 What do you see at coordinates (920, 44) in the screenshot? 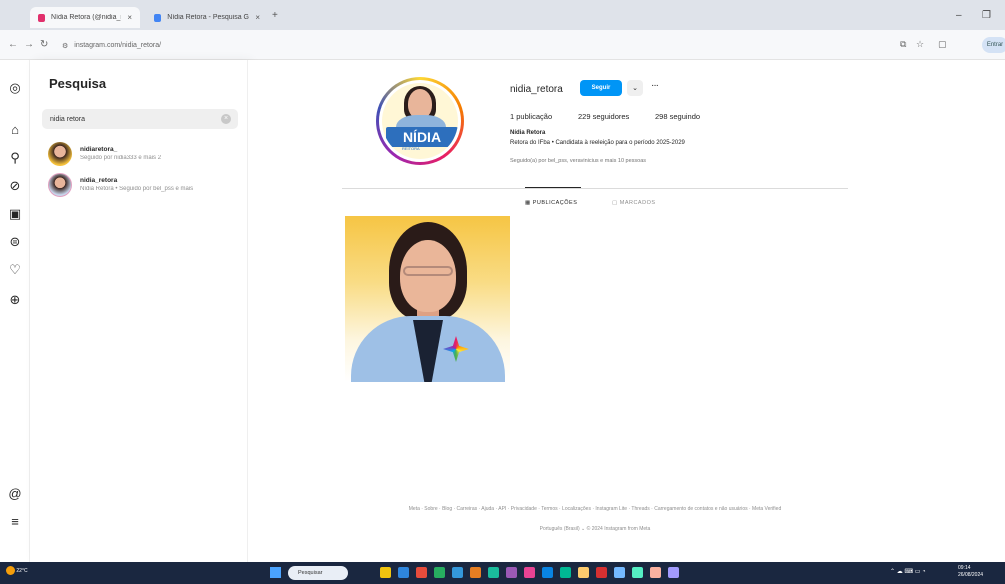
I see `favorites-icon: ☆` at bounding box center [920, 44].